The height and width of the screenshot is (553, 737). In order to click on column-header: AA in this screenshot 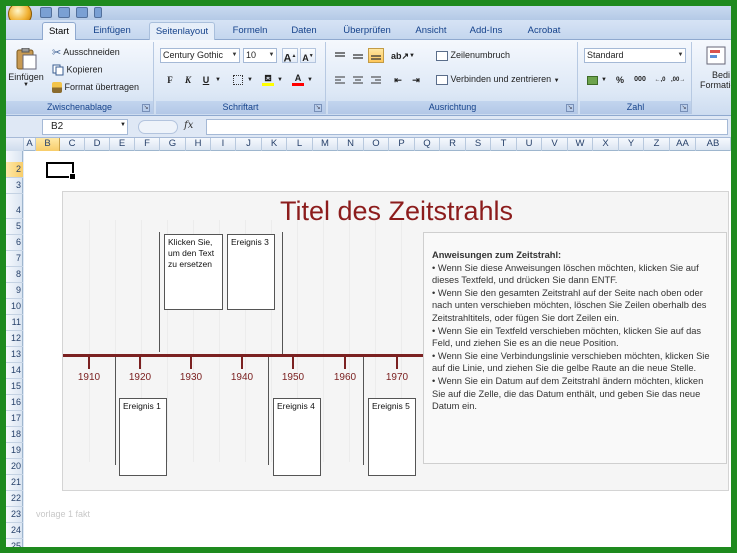, I will do `click(683, 144)`.